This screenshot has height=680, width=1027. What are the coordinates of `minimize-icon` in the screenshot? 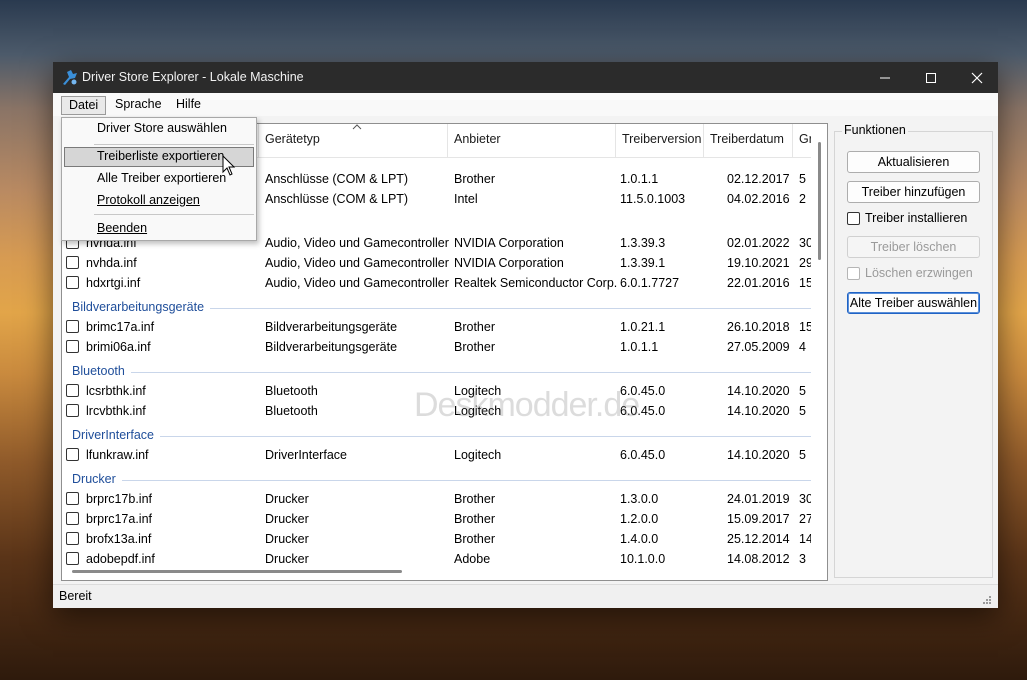 It's located at (885, 78).